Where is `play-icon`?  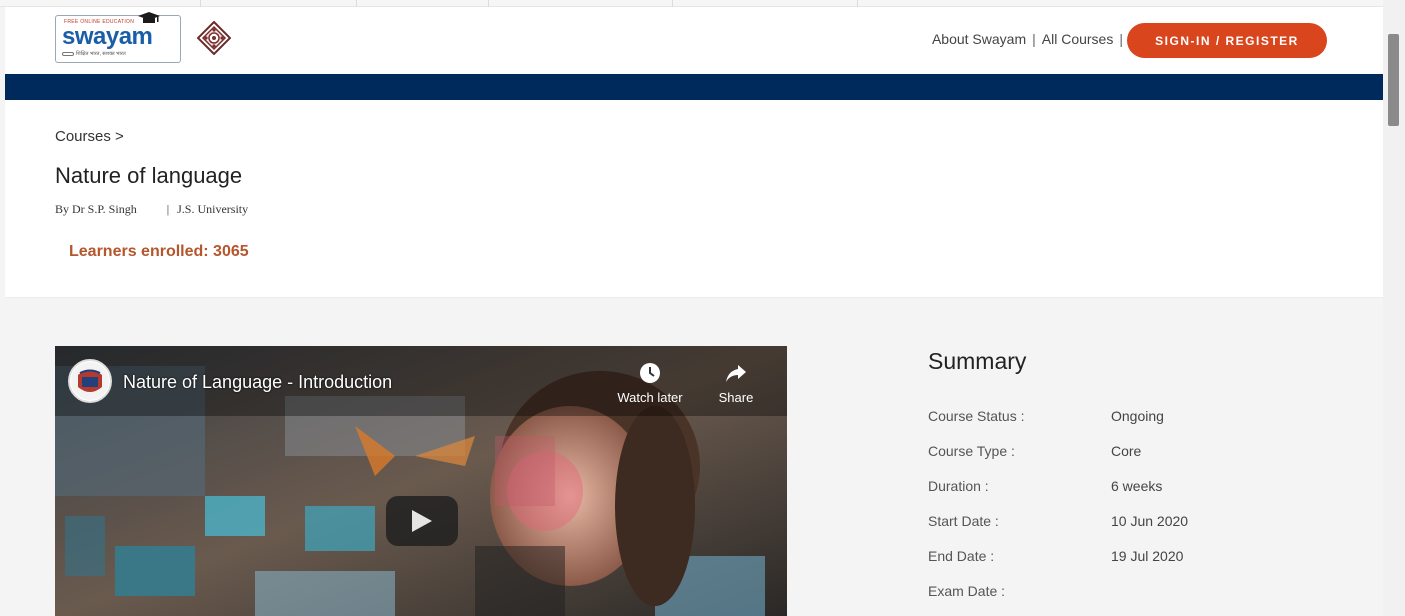
play-icon is located at coordinates (422, 521).